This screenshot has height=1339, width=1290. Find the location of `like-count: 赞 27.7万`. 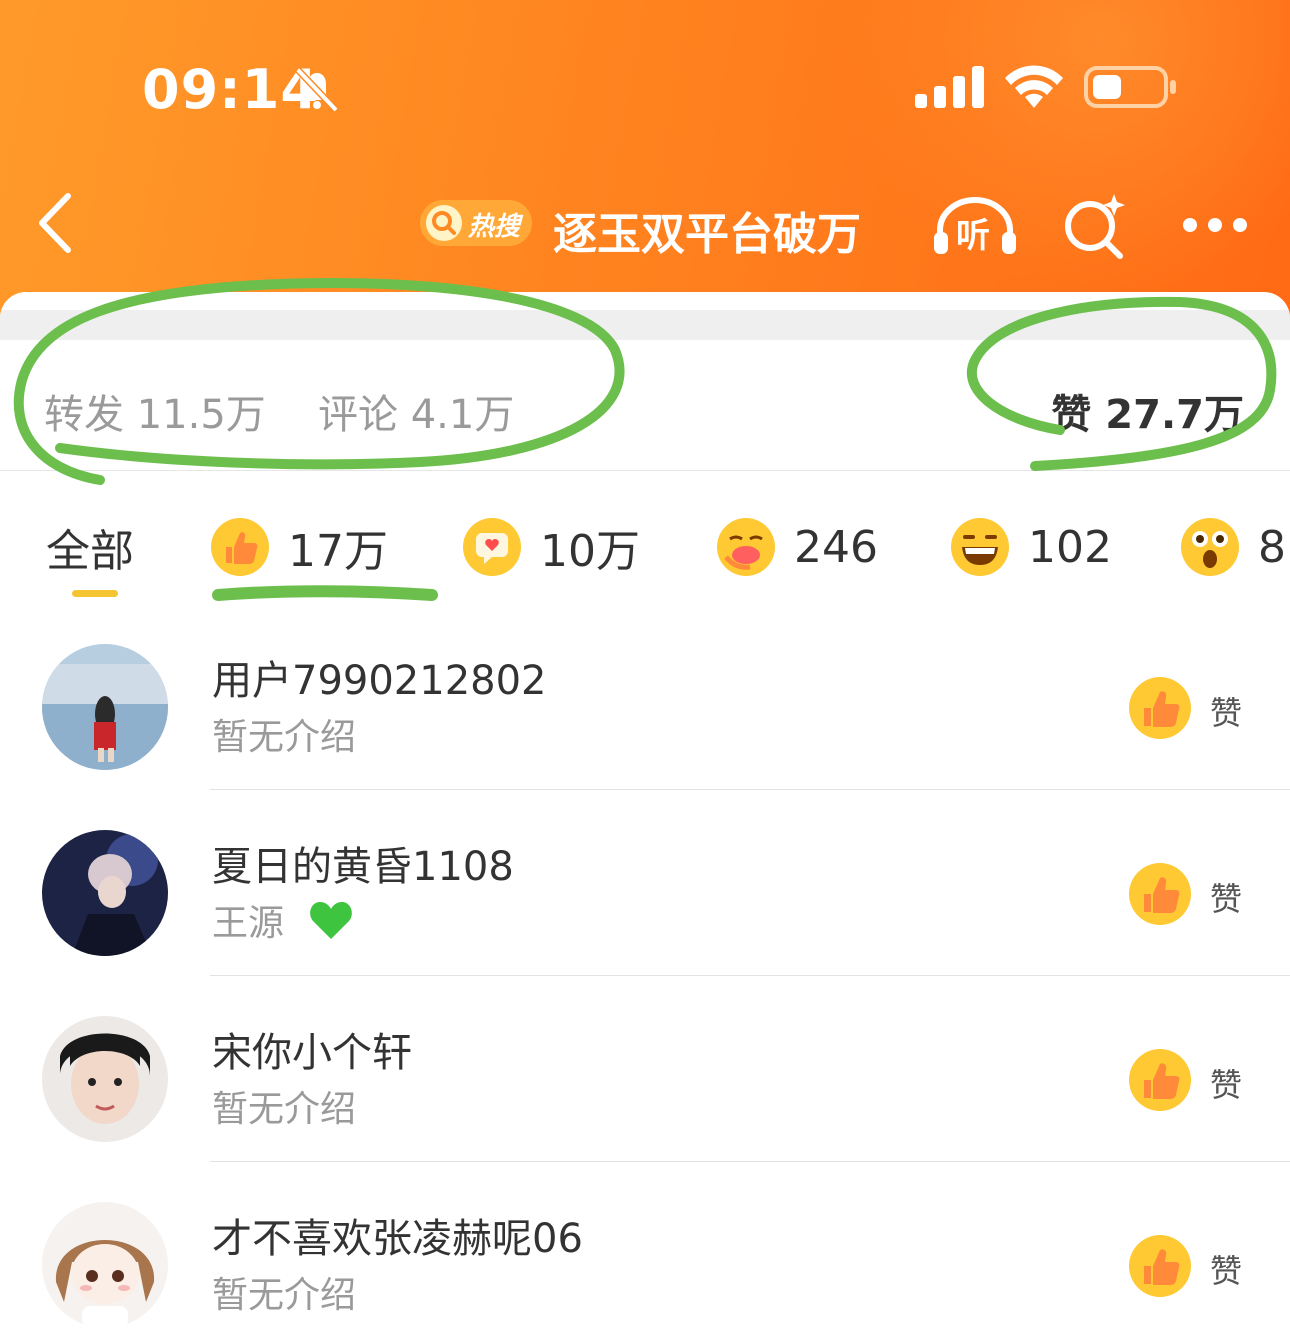

like-count: 赞 27.7万 is located at coordinates (1147, 411).